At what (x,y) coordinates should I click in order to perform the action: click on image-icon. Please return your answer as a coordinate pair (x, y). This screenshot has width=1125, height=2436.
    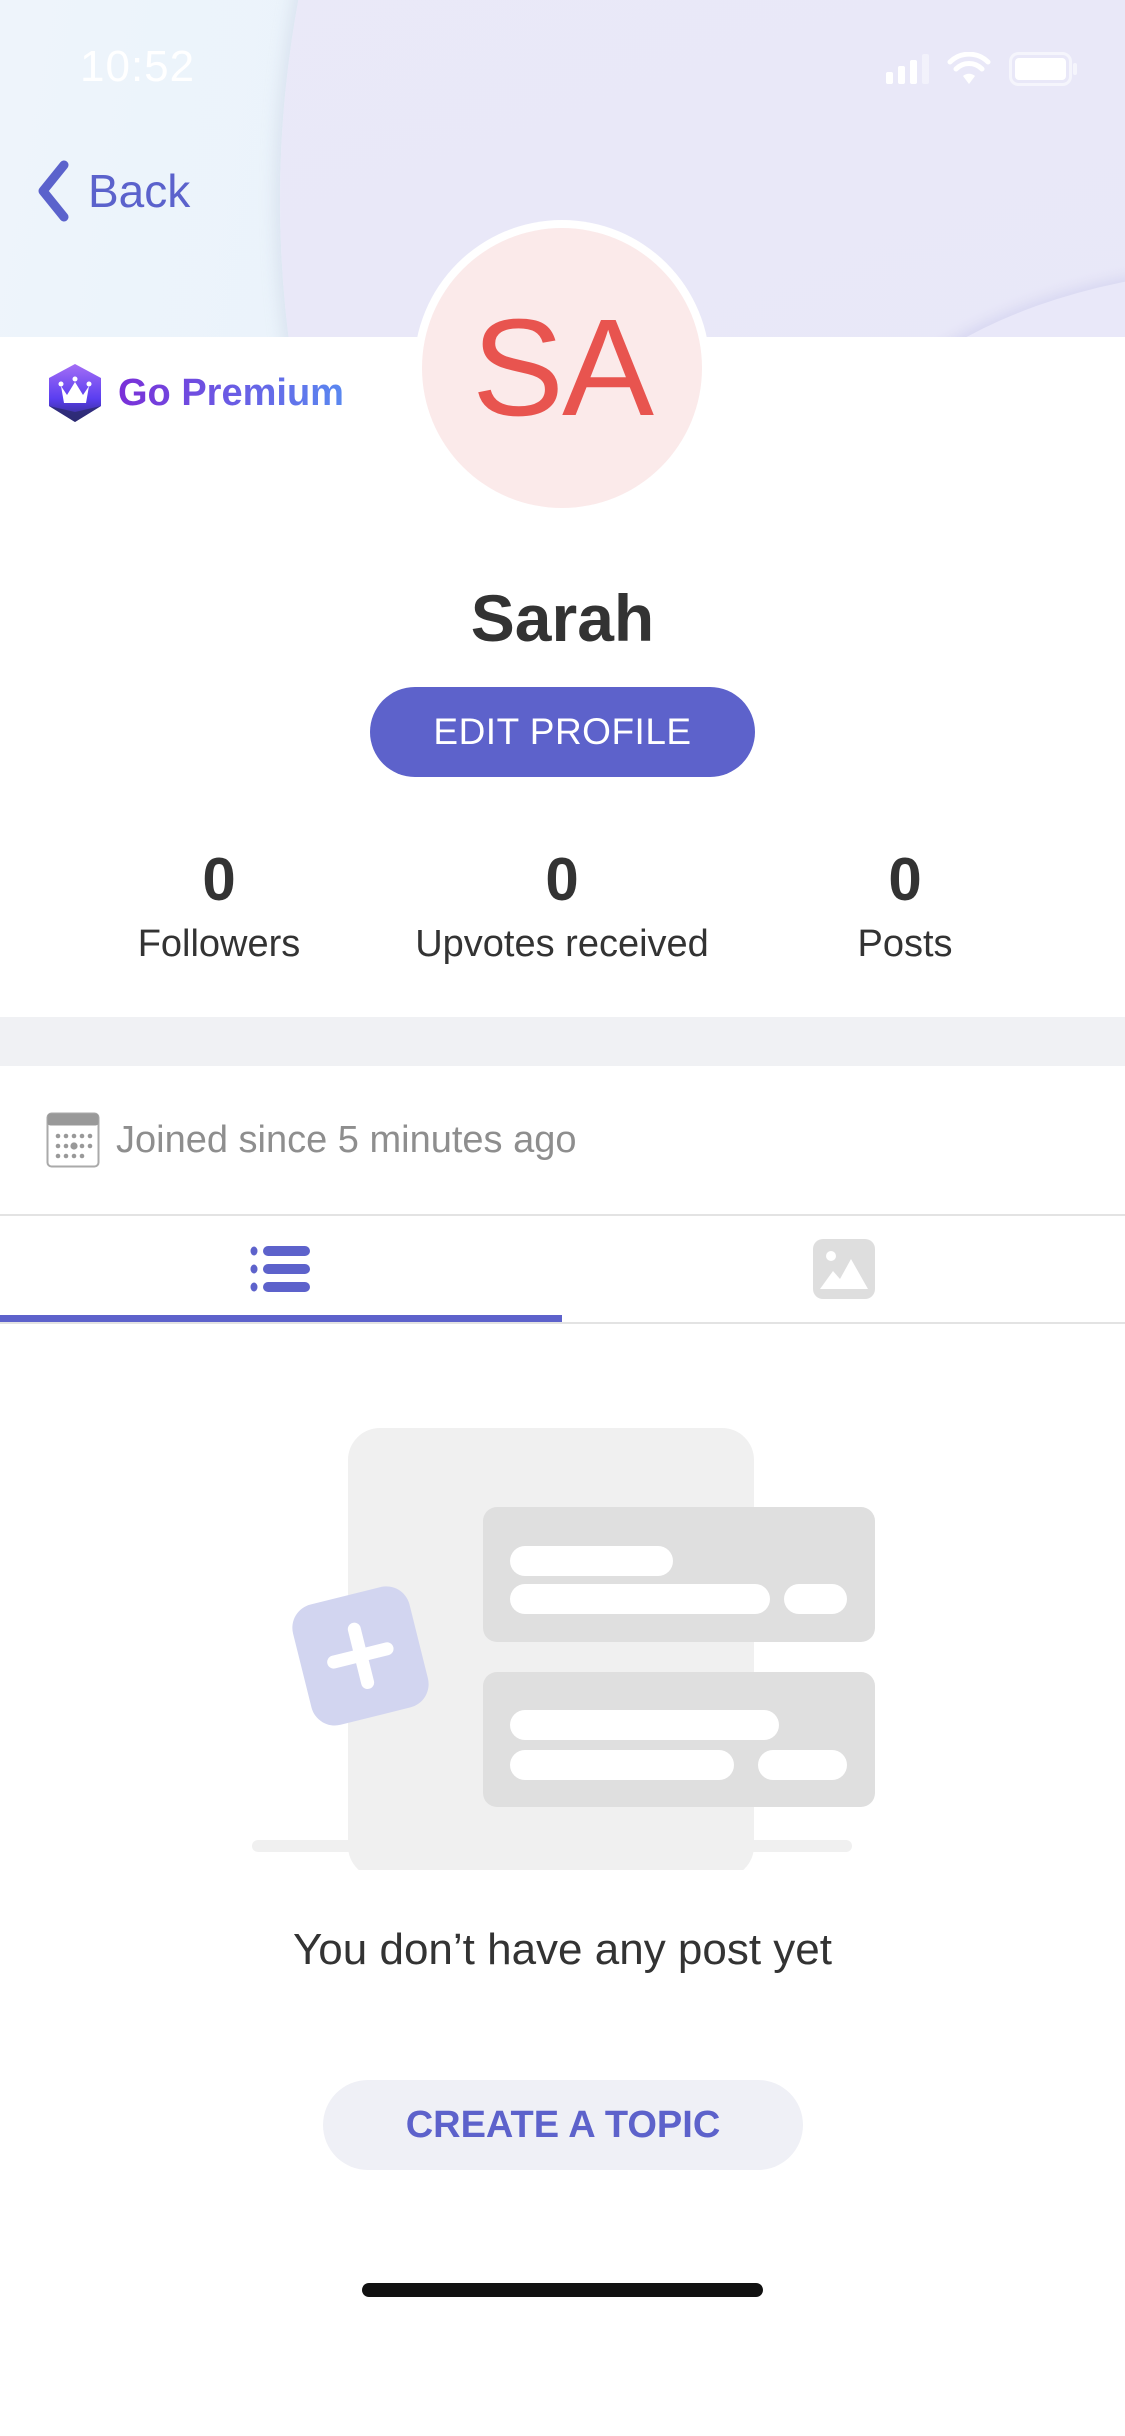
    Looking at the image, I should click on (844, 1269).